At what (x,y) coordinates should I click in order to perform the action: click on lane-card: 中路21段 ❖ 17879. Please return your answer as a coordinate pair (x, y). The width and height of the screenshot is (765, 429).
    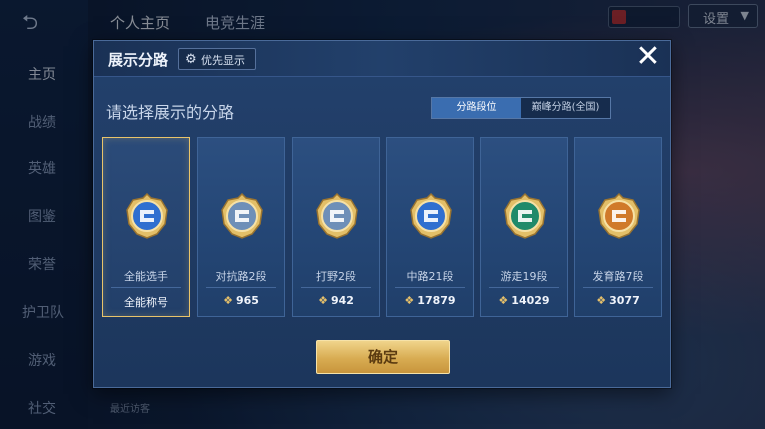
    Looking at the image, I should click on (430, 227).